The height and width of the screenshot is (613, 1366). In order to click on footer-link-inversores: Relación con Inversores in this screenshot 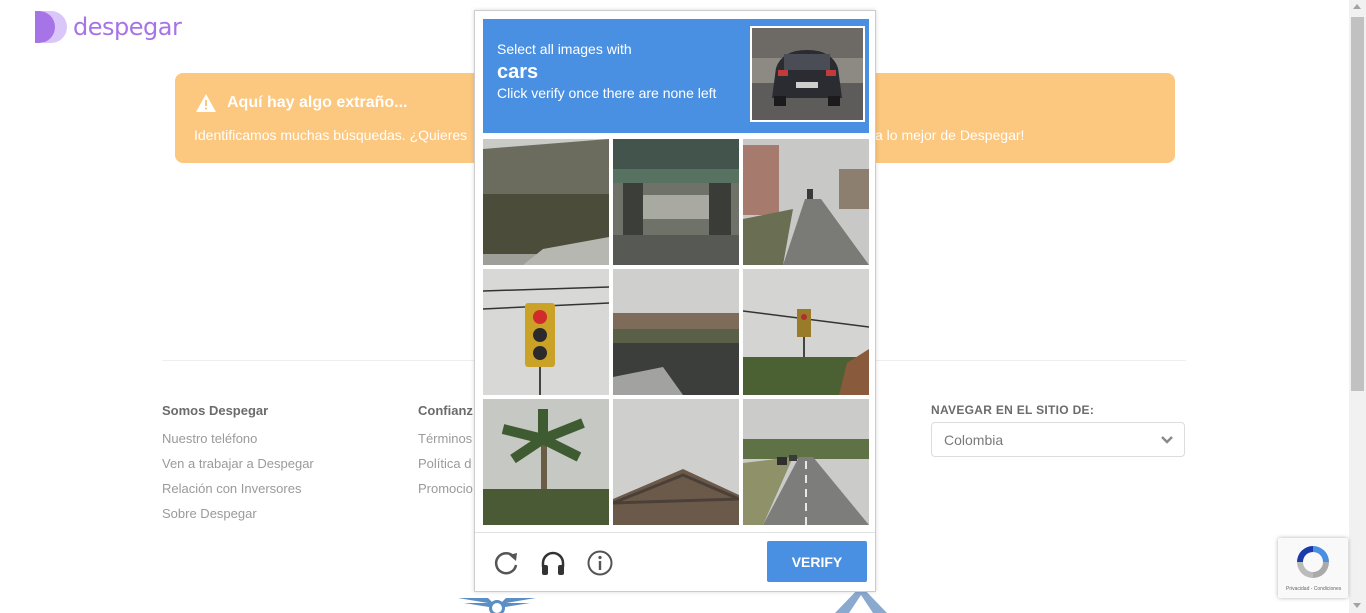, I will do `click(238, 488)`.